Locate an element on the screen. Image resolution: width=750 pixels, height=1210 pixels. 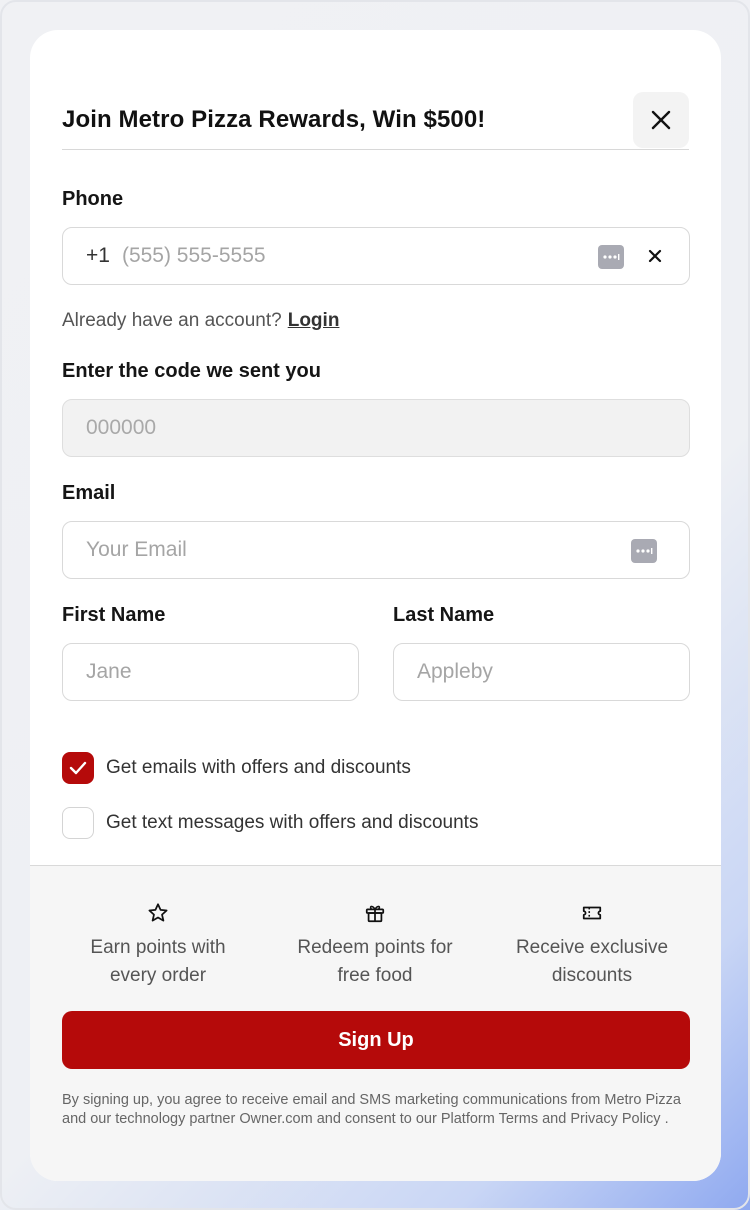
login-prompt-text: Already have an account? is located at coordinates (172, 320).